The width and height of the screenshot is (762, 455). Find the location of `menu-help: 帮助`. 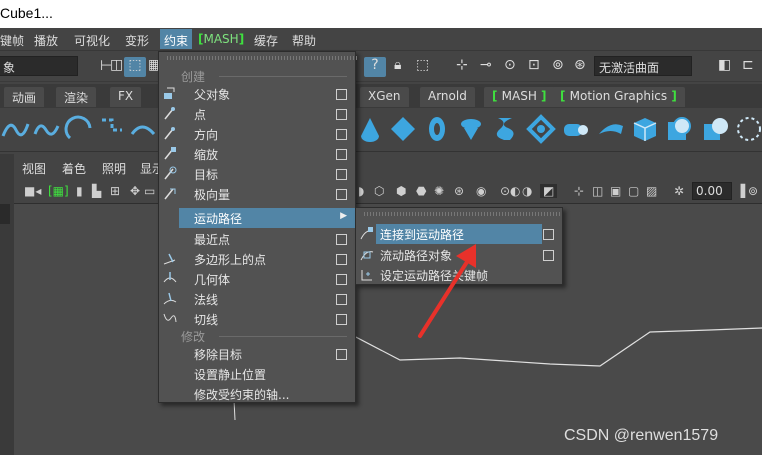

menu-help: 帮助 is located at coordinates (304, 40).